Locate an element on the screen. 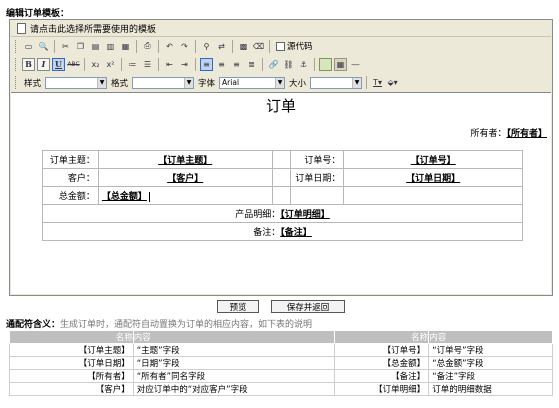  detail-label: 产品明细： is located at coordinates (258, 215).